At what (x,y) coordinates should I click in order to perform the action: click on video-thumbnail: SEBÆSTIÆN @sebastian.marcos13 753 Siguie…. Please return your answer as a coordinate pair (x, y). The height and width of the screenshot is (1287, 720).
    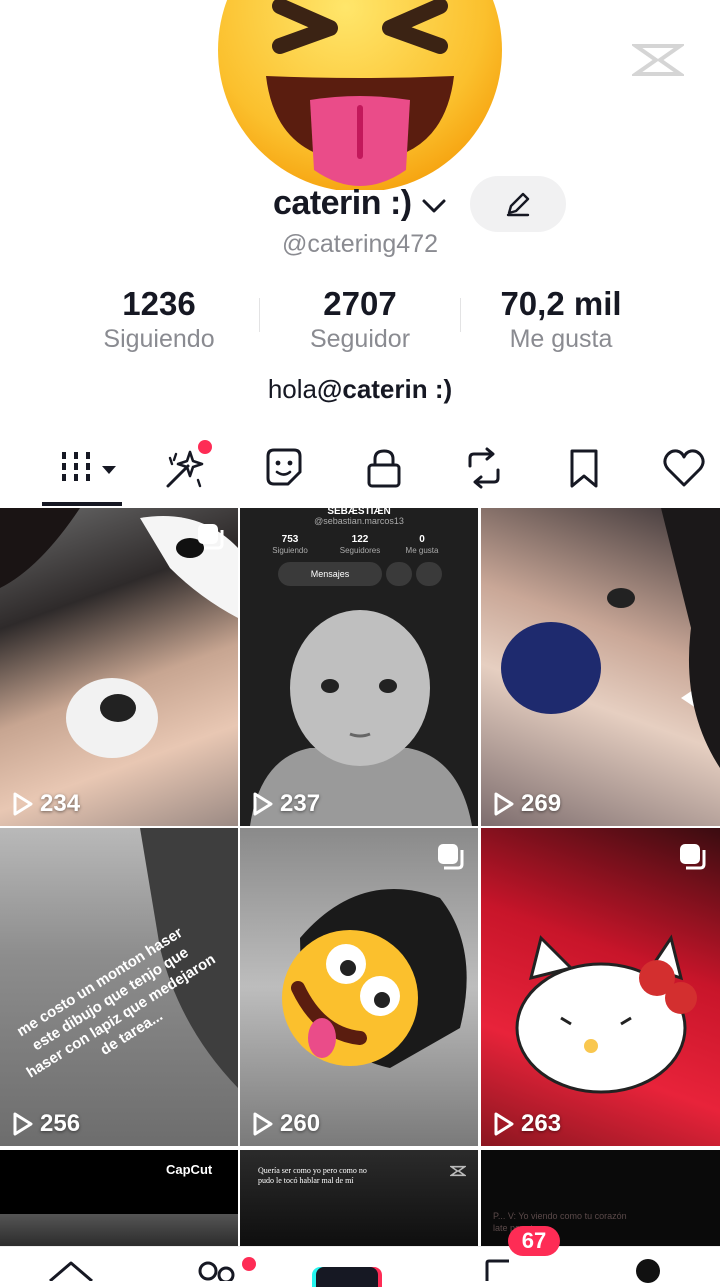
    Looking at the image, I should click on (359, 667).